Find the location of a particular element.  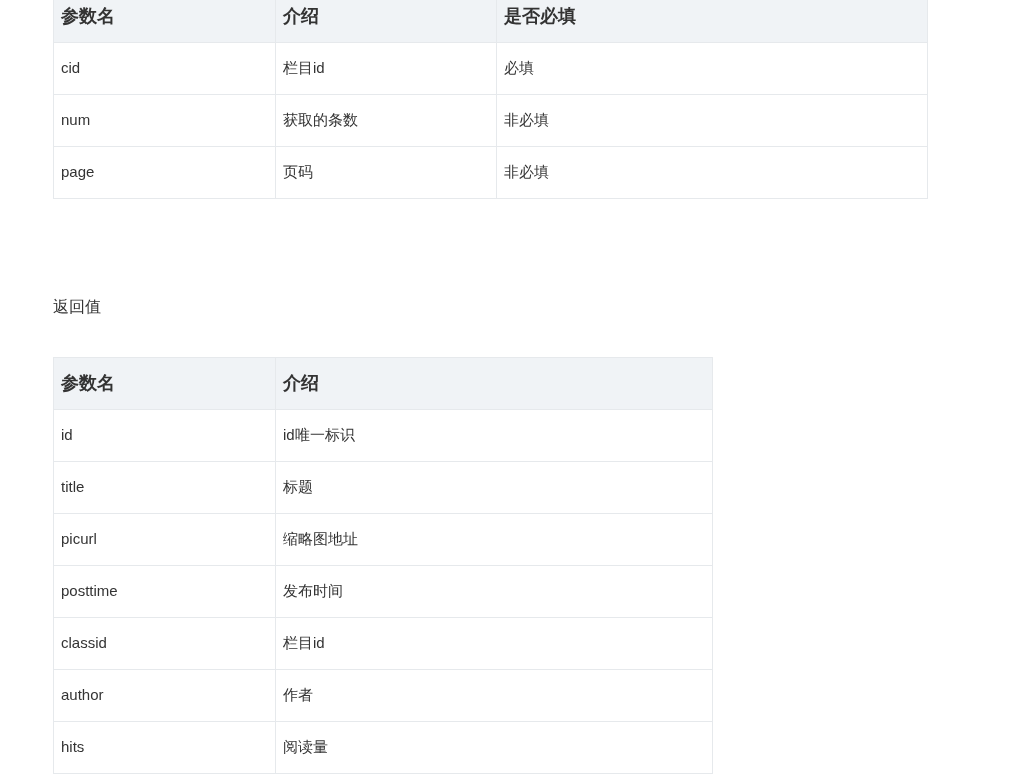

table-cell: page is located at coordinates (164, 172).